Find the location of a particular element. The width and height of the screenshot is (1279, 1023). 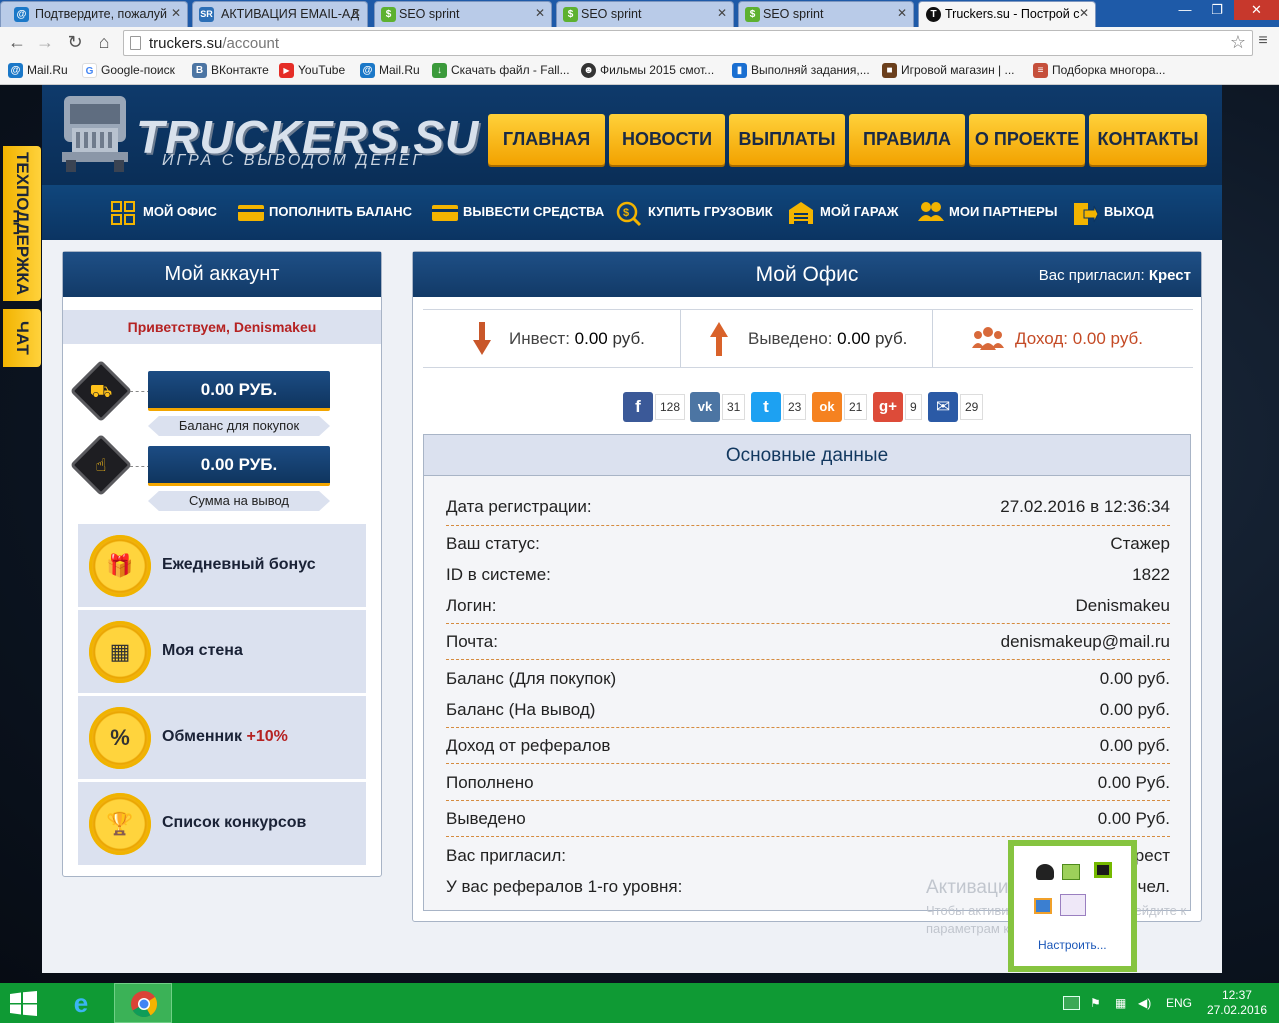

exchanger-item: % Обменник +10% is located at coordinates (222, 737).